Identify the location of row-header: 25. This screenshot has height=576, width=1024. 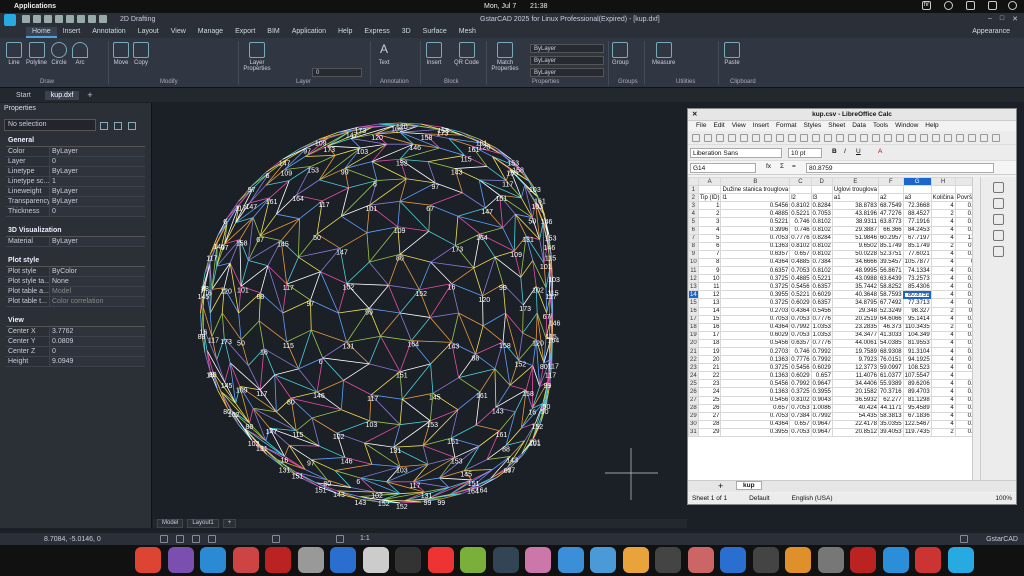
(693, 384).